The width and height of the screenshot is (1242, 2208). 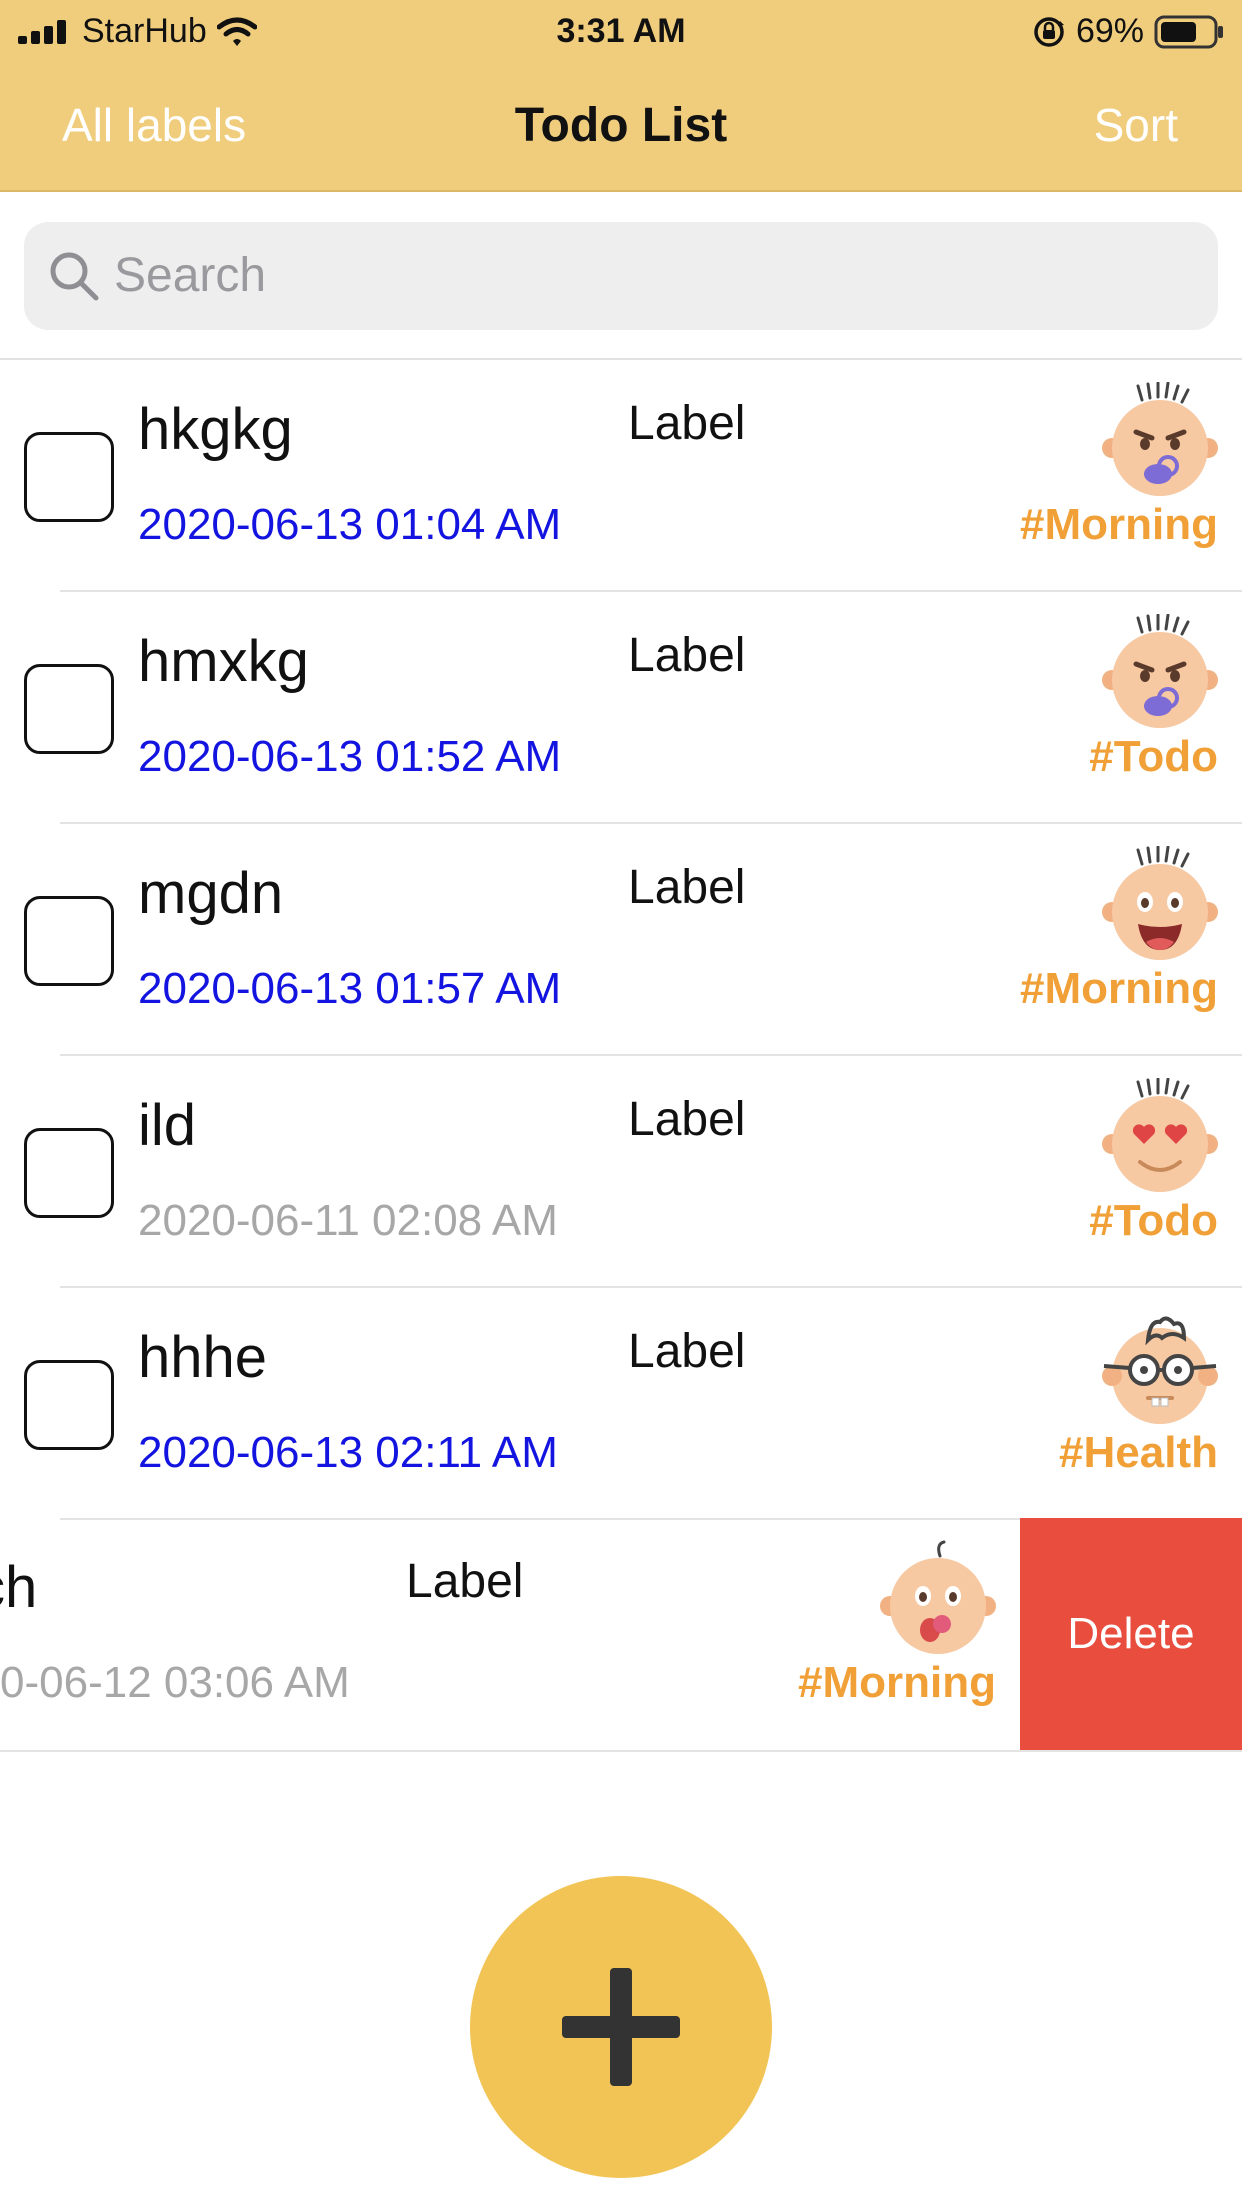 I want to click on battery-icon, so click(x=1188, y=31).